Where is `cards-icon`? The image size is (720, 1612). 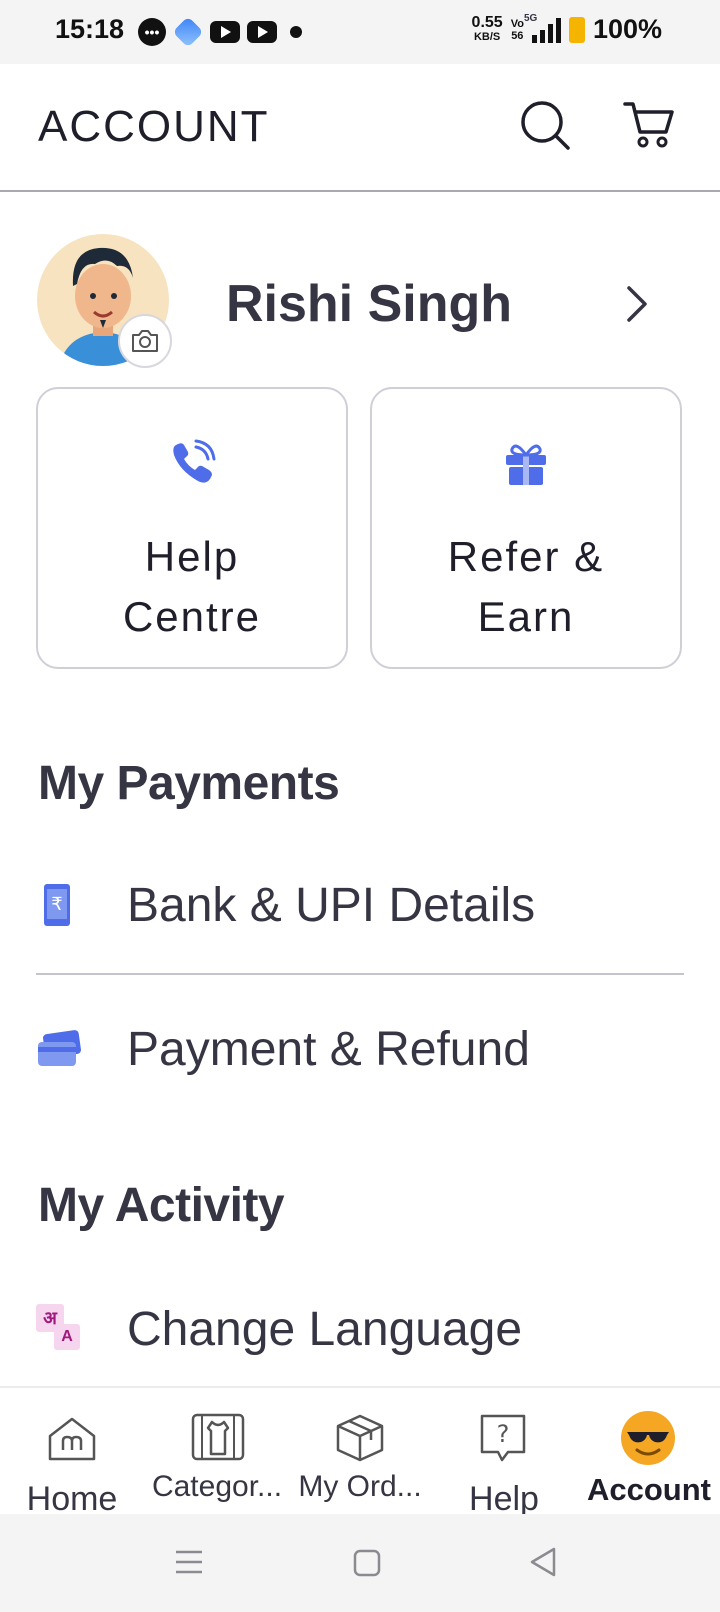 cards-icon is located at coordinates (59, 1048).